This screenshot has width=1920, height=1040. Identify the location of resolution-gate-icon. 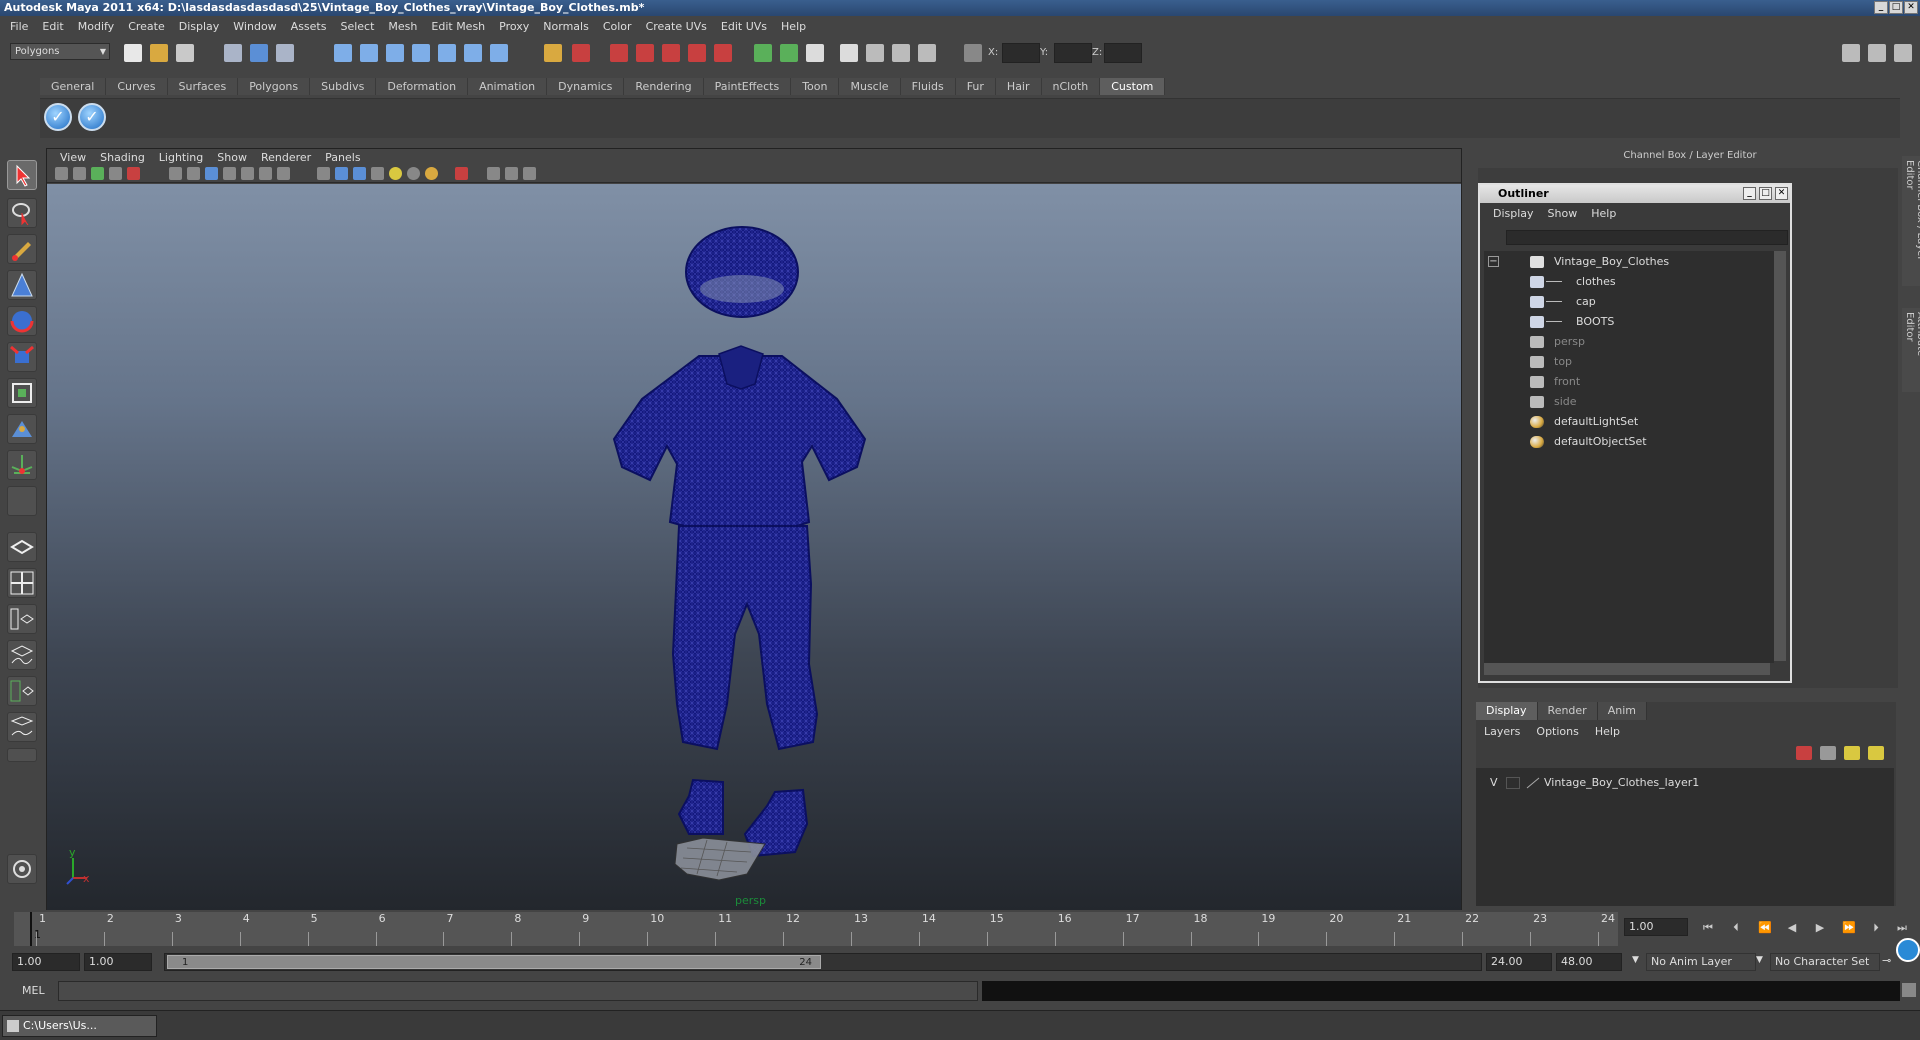
(211, 173).